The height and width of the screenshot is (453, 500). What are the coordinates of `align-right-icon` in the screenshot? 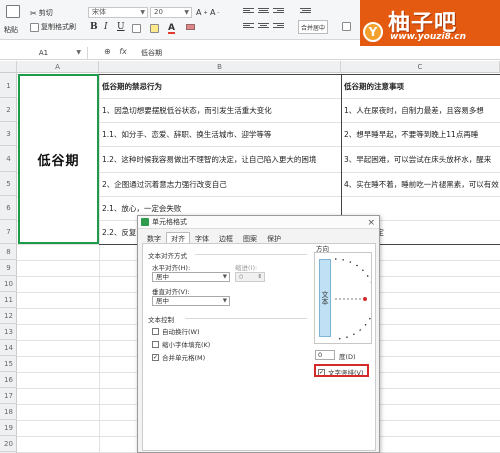 It's located at (278, 27).